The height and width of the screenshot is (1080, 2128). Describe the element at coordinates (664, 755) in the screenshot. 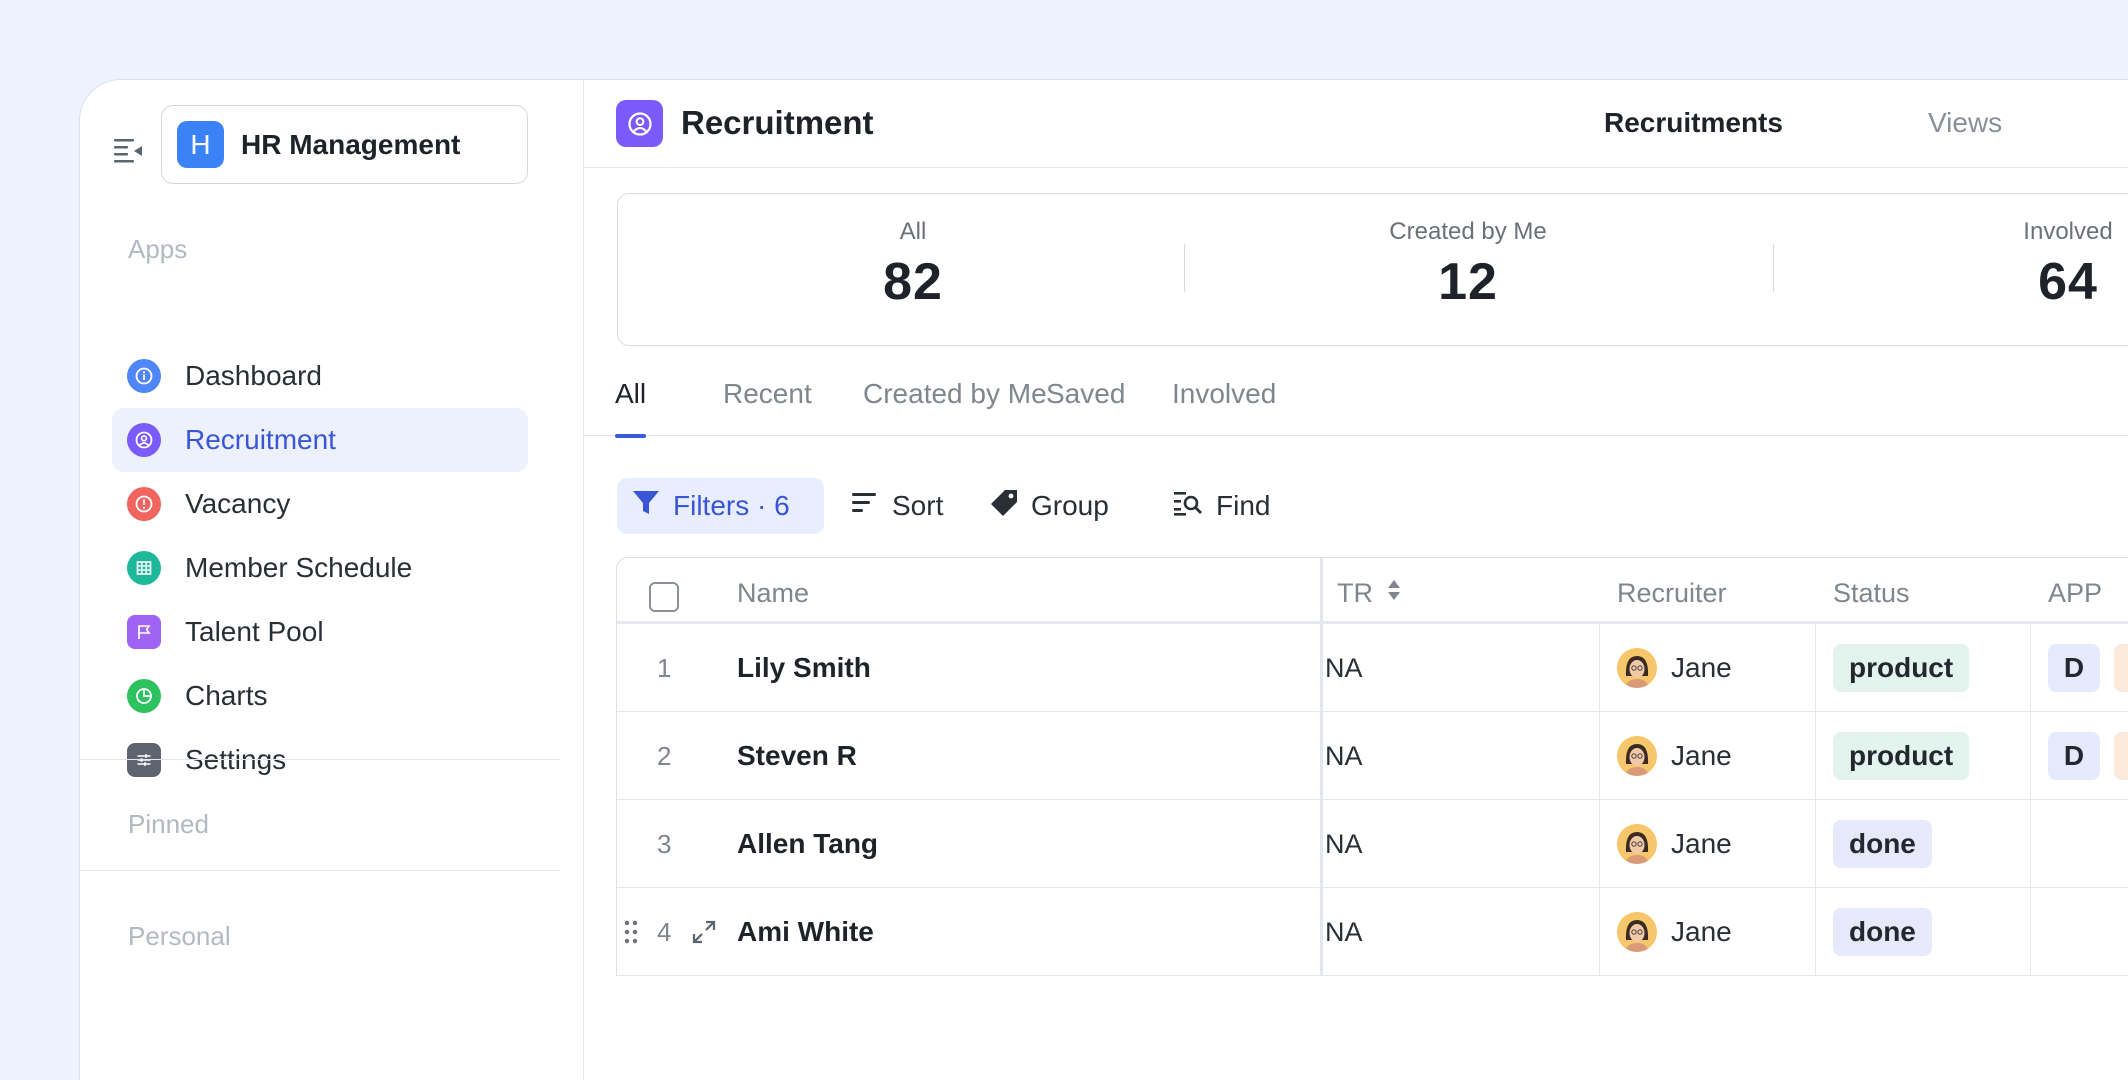

I see `row-number: 2` at that location.